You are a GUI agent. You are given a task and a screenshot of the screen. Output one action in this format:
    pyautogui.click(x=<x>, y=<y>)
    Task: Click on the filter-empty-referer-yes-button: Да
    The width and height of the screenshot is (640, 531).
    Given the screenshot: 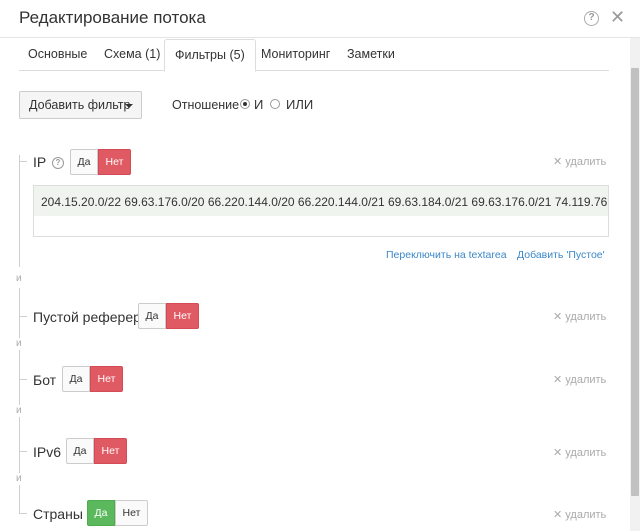 What is the action you would take?
    pyautogui.click(x=152, y=316)
    